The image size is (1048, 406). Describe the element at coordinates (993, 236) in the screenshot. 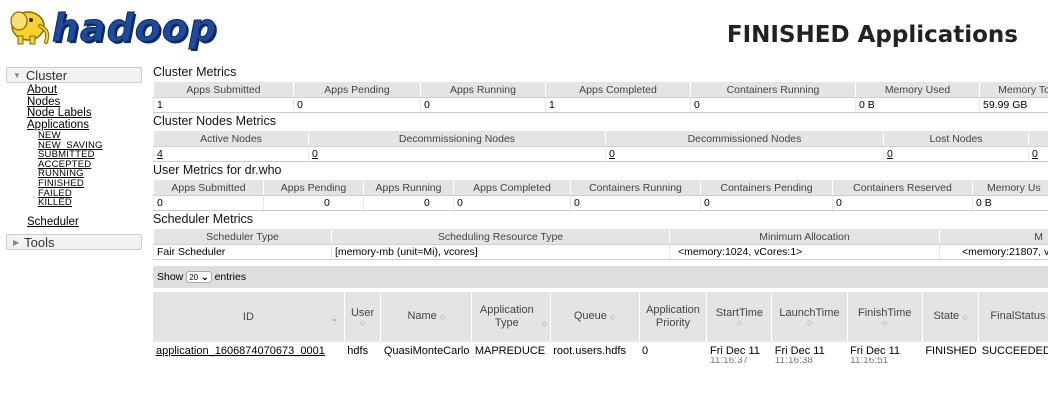

I see `column-header: M` at that location.